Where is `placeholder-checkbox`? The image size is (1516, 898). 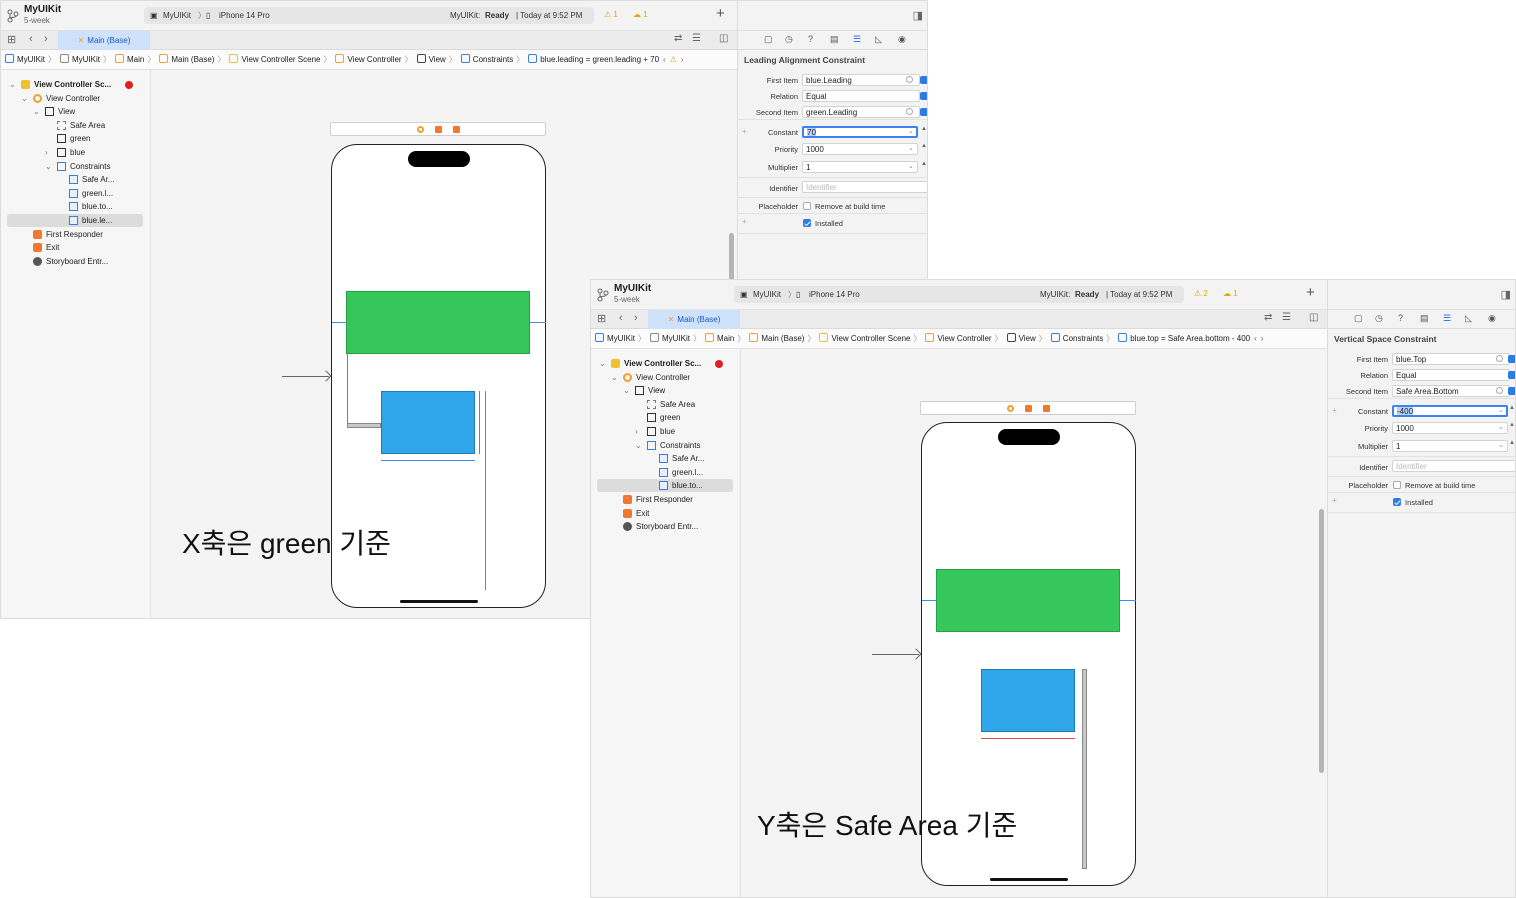
placeholder-checkbox is located at coordinates (807, 206).